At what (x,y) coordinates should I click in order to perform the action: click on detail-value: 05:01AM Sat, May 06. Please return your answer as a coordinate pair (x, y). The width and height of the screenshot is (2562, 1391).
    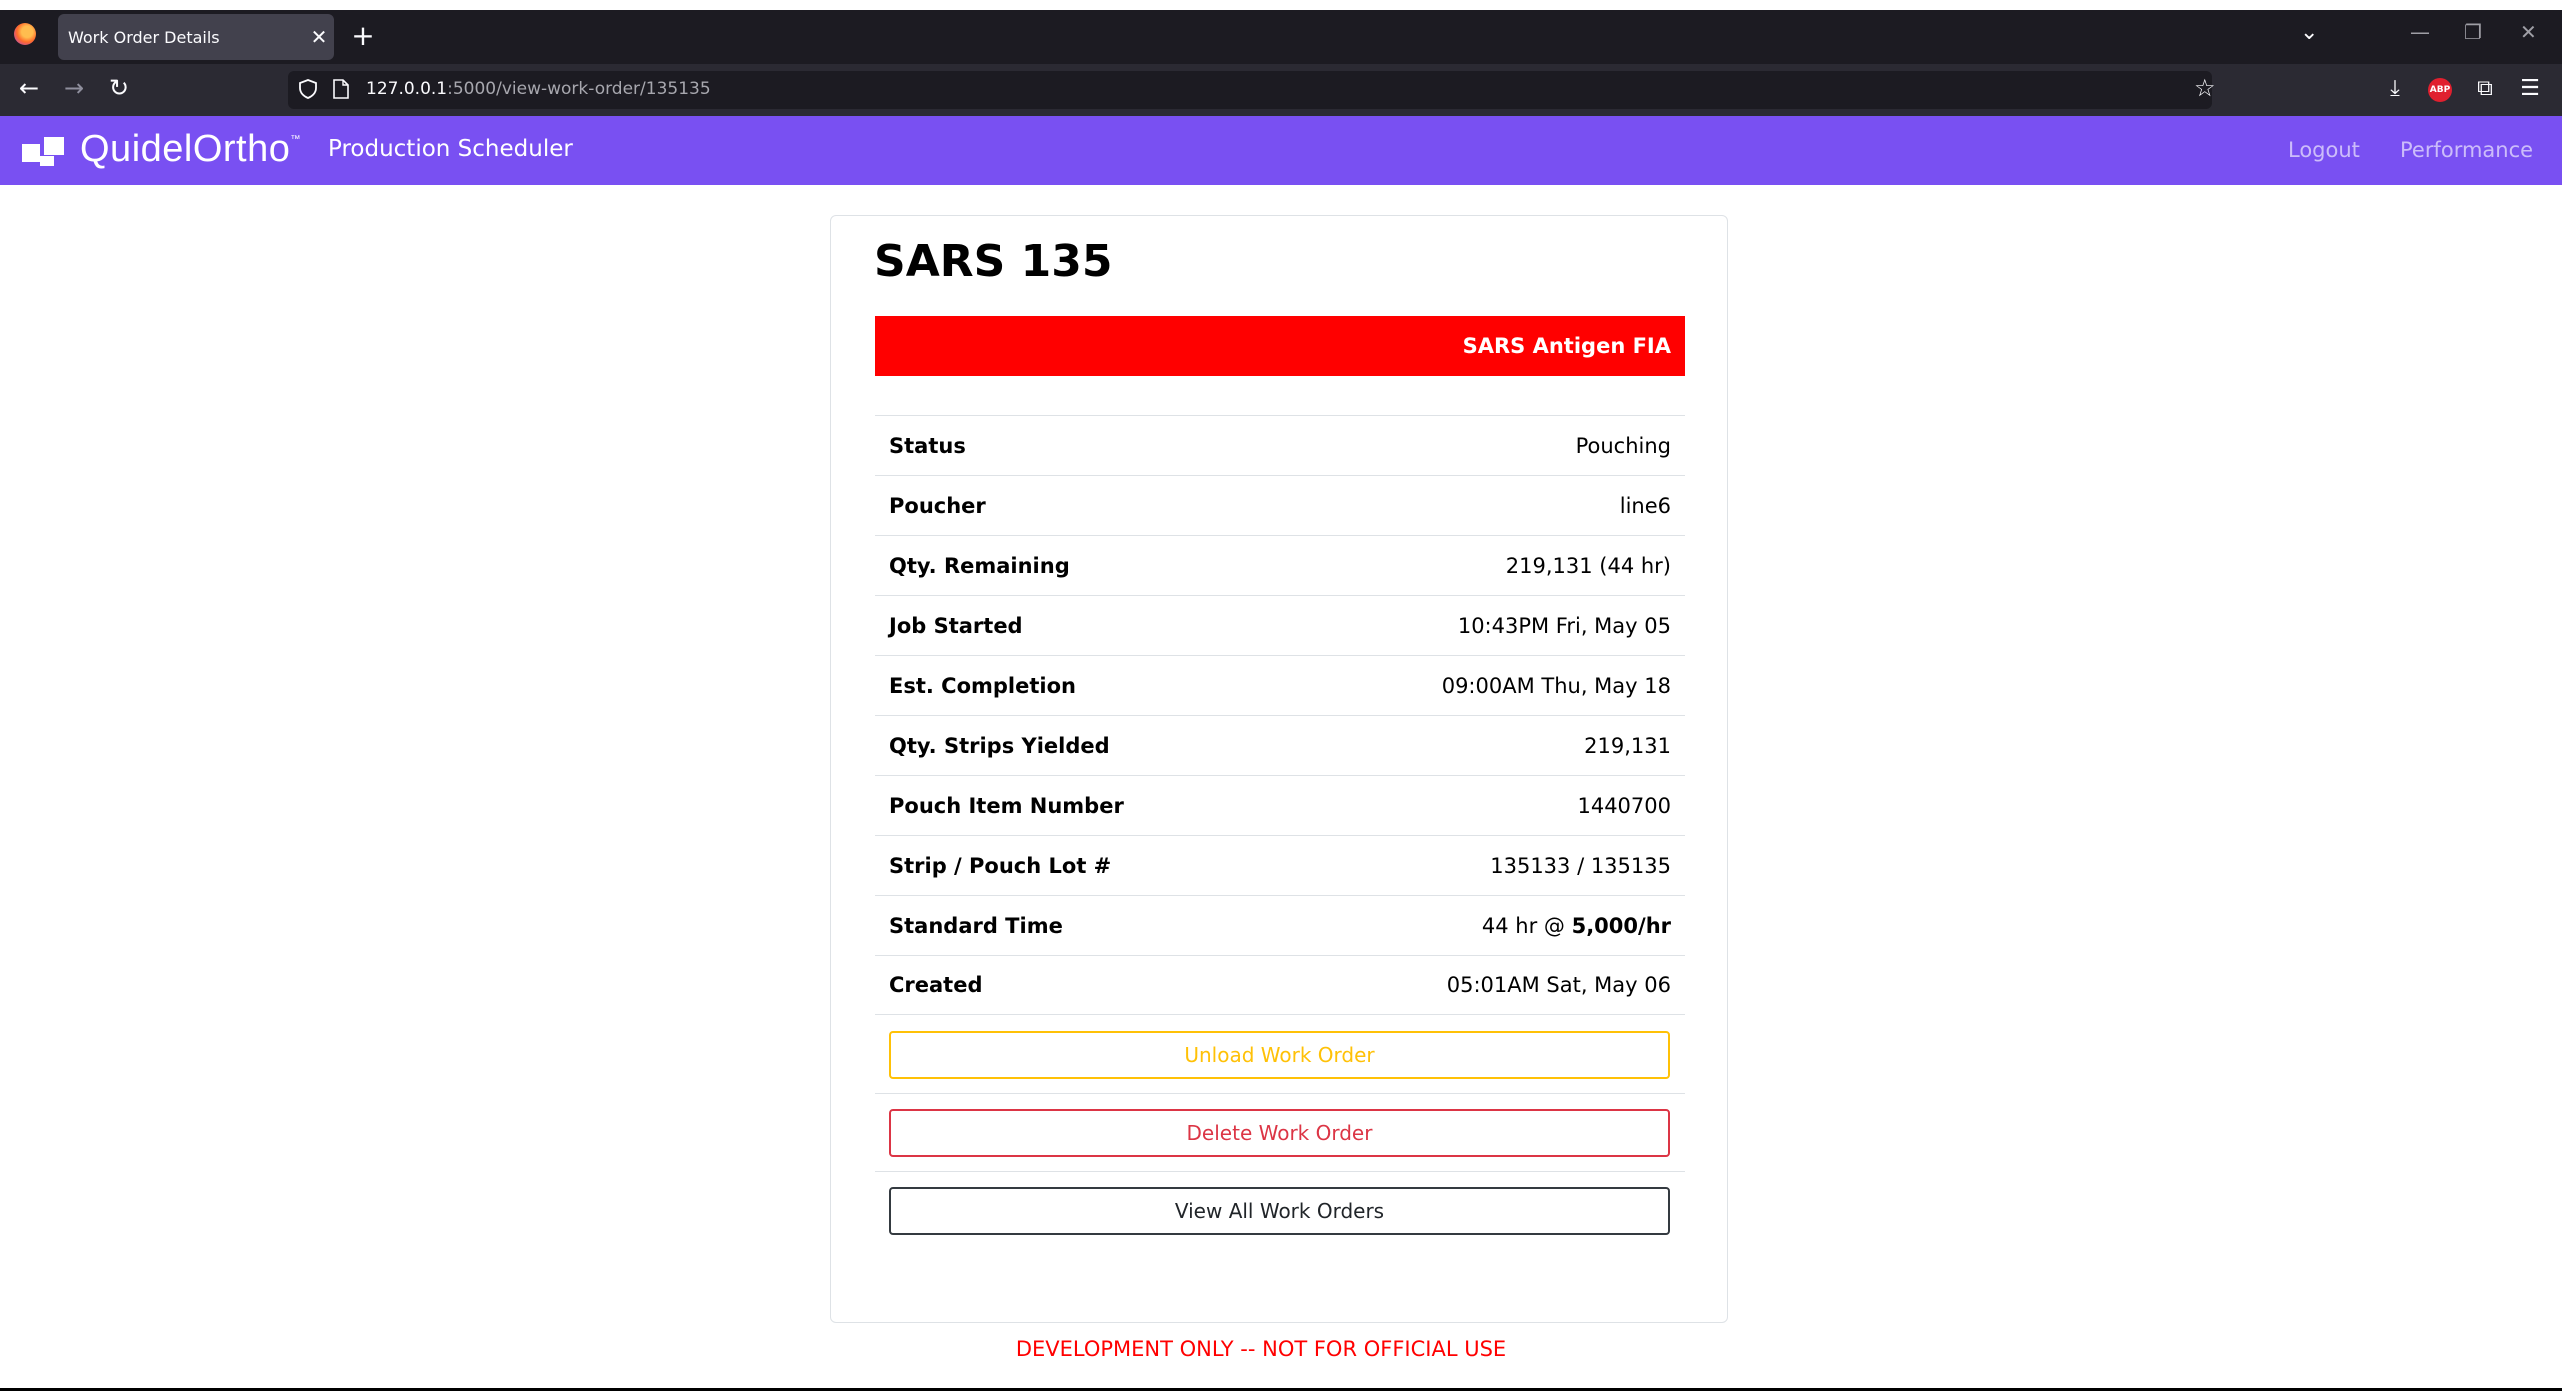
    Looking at the image, I should click on (1558, 985).